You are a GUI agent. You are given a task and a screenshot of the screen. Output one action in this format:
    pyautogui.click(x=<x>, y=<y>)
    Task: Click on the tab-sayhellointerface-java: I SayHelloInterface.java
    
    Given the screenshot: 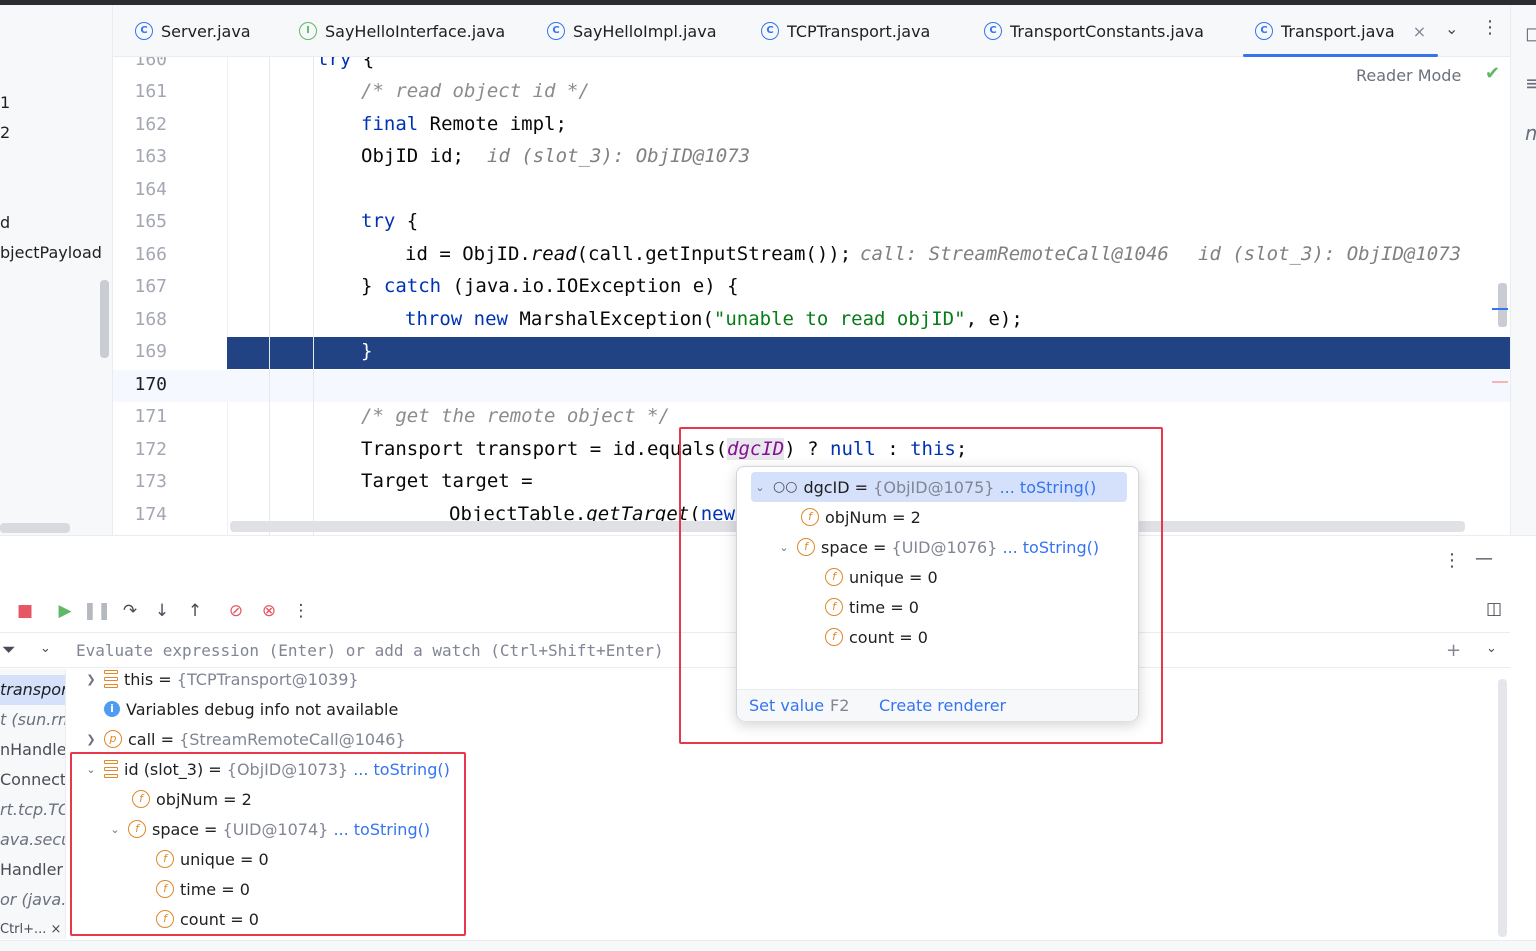 What is the action you would take?
    pyautogui.click(x=402, y=31)
    